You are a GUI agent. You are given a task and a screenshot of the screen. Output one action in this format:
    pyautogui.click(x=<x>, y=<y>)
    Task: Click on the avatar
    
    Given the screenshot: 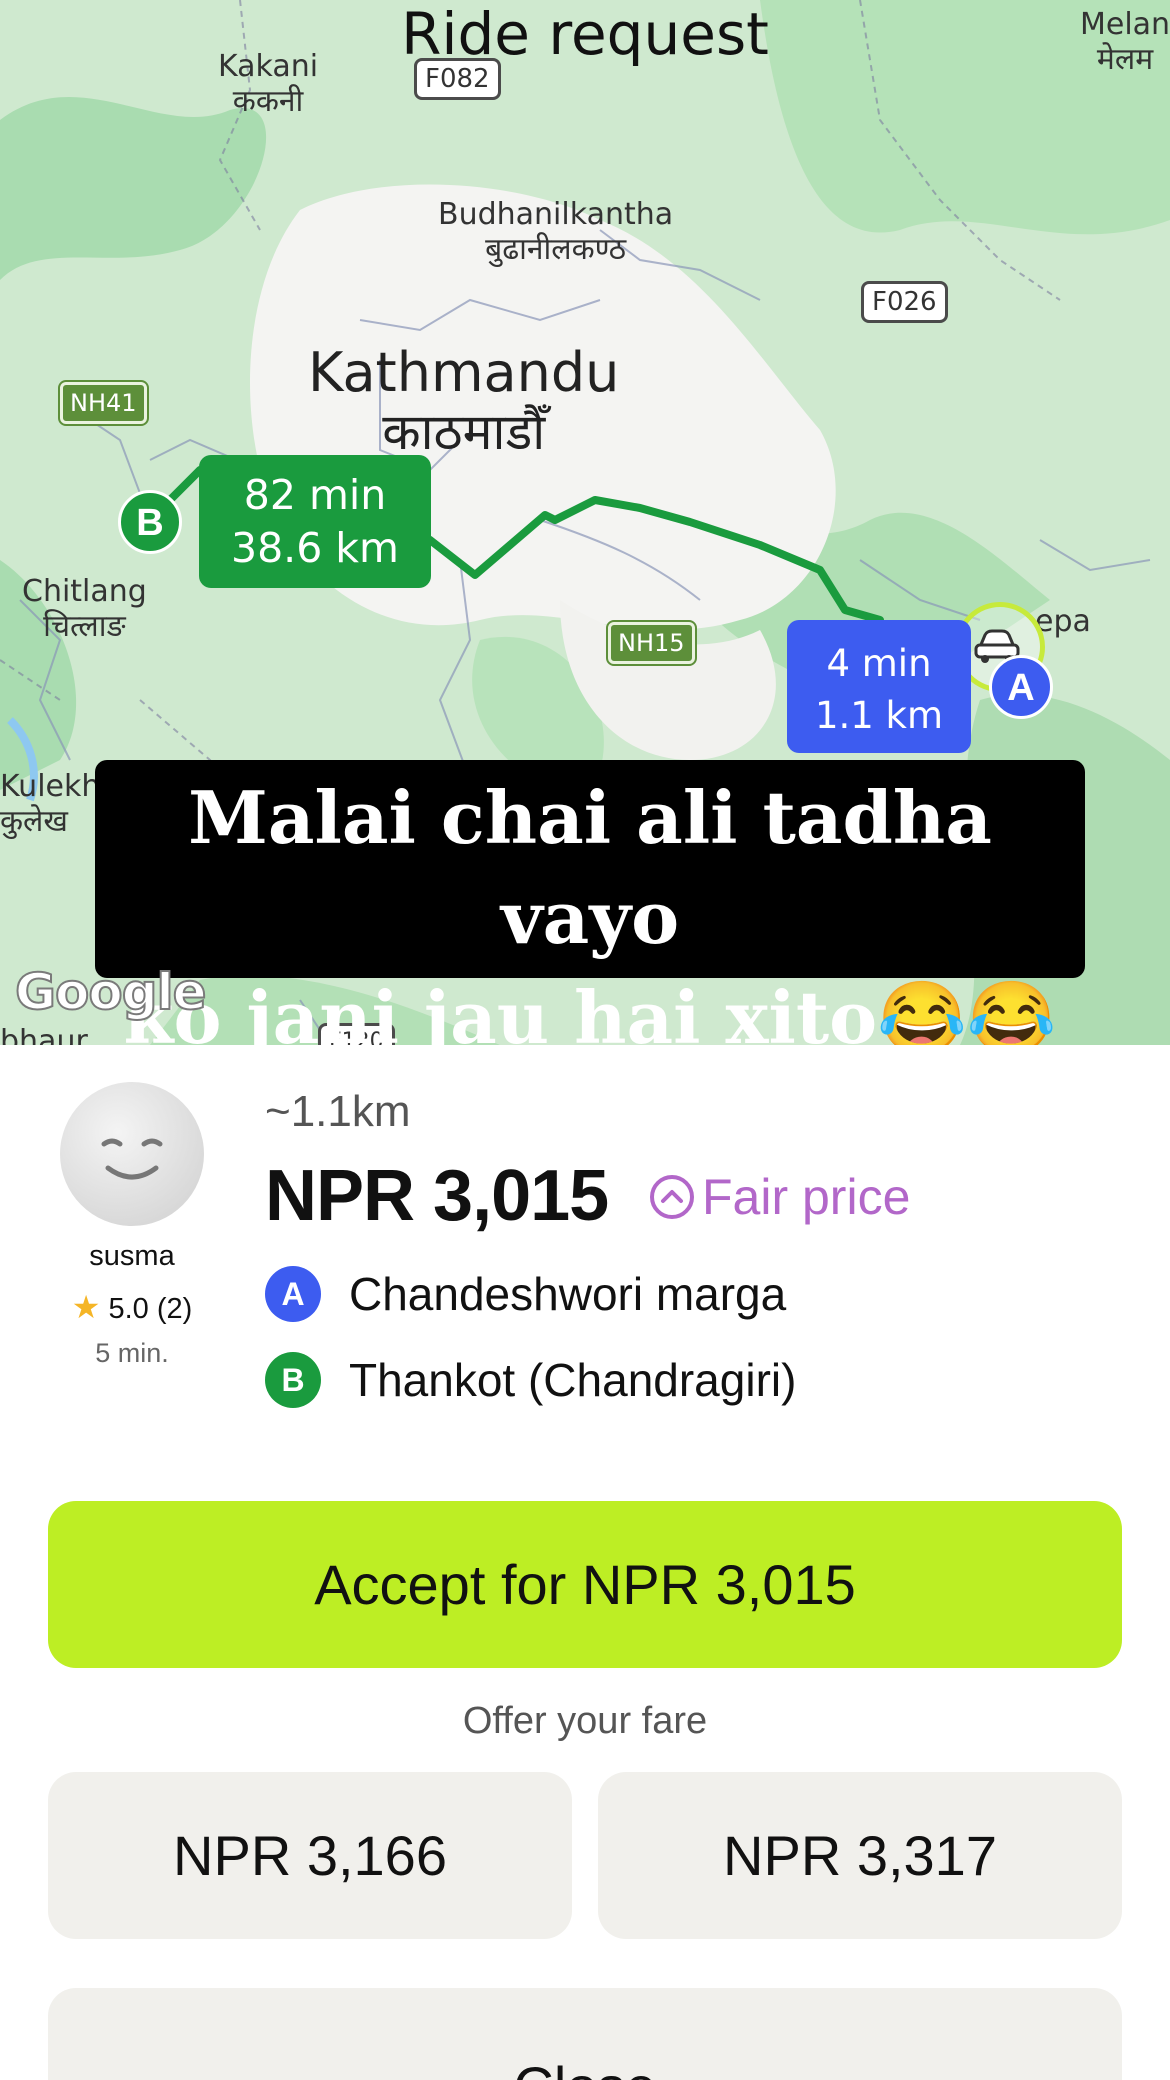 What is the action you would take?
    pyautogui.click(x=132, y=1154)
    